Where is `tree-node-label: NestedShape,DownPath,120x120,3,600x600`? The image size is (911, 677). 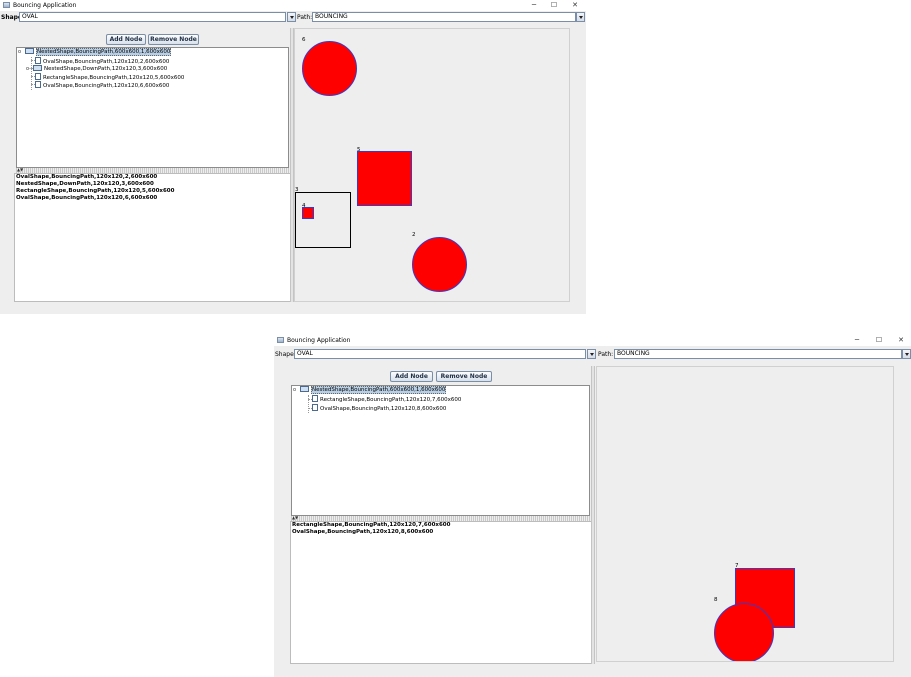 tree-node-label: NestedShape,DownPath,120x120,3,600x600 is located at coordinates (106, 69).